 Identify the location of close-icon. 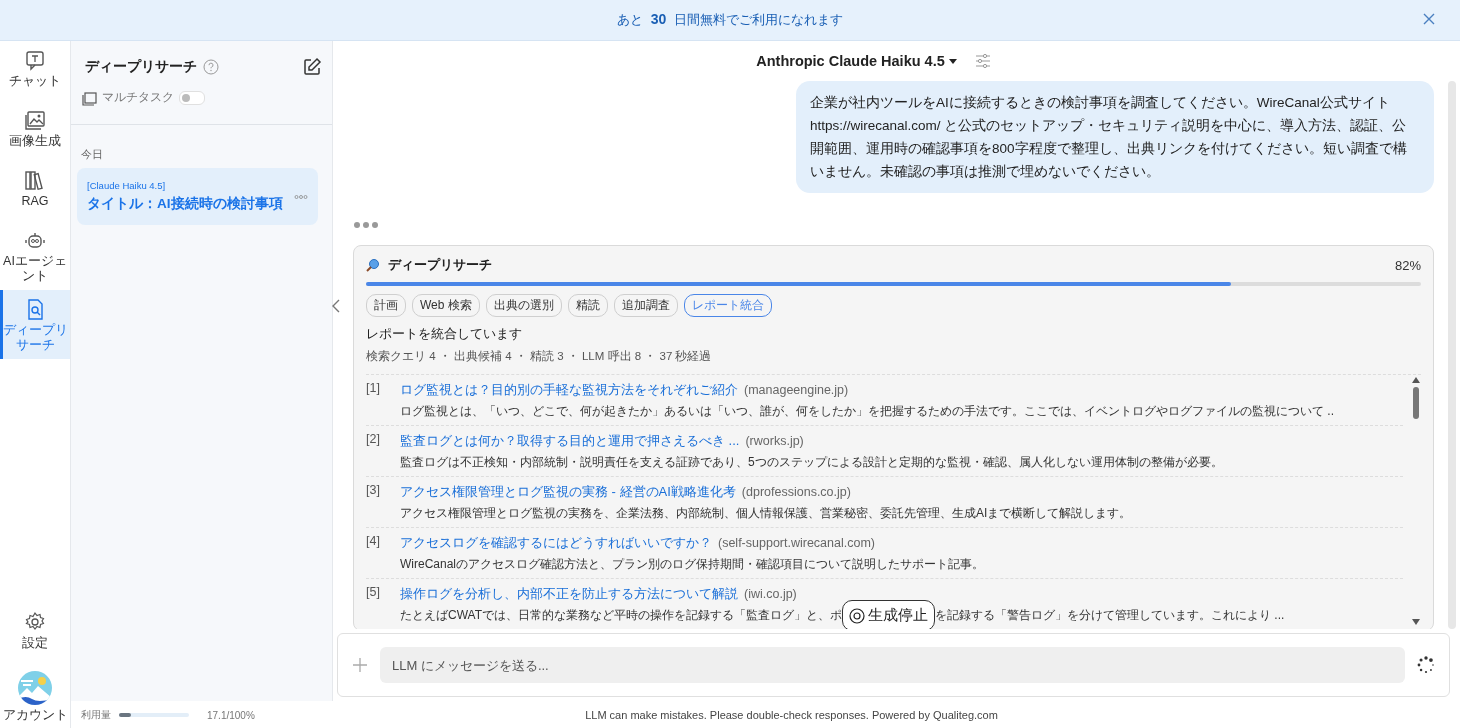
(1429, 19).